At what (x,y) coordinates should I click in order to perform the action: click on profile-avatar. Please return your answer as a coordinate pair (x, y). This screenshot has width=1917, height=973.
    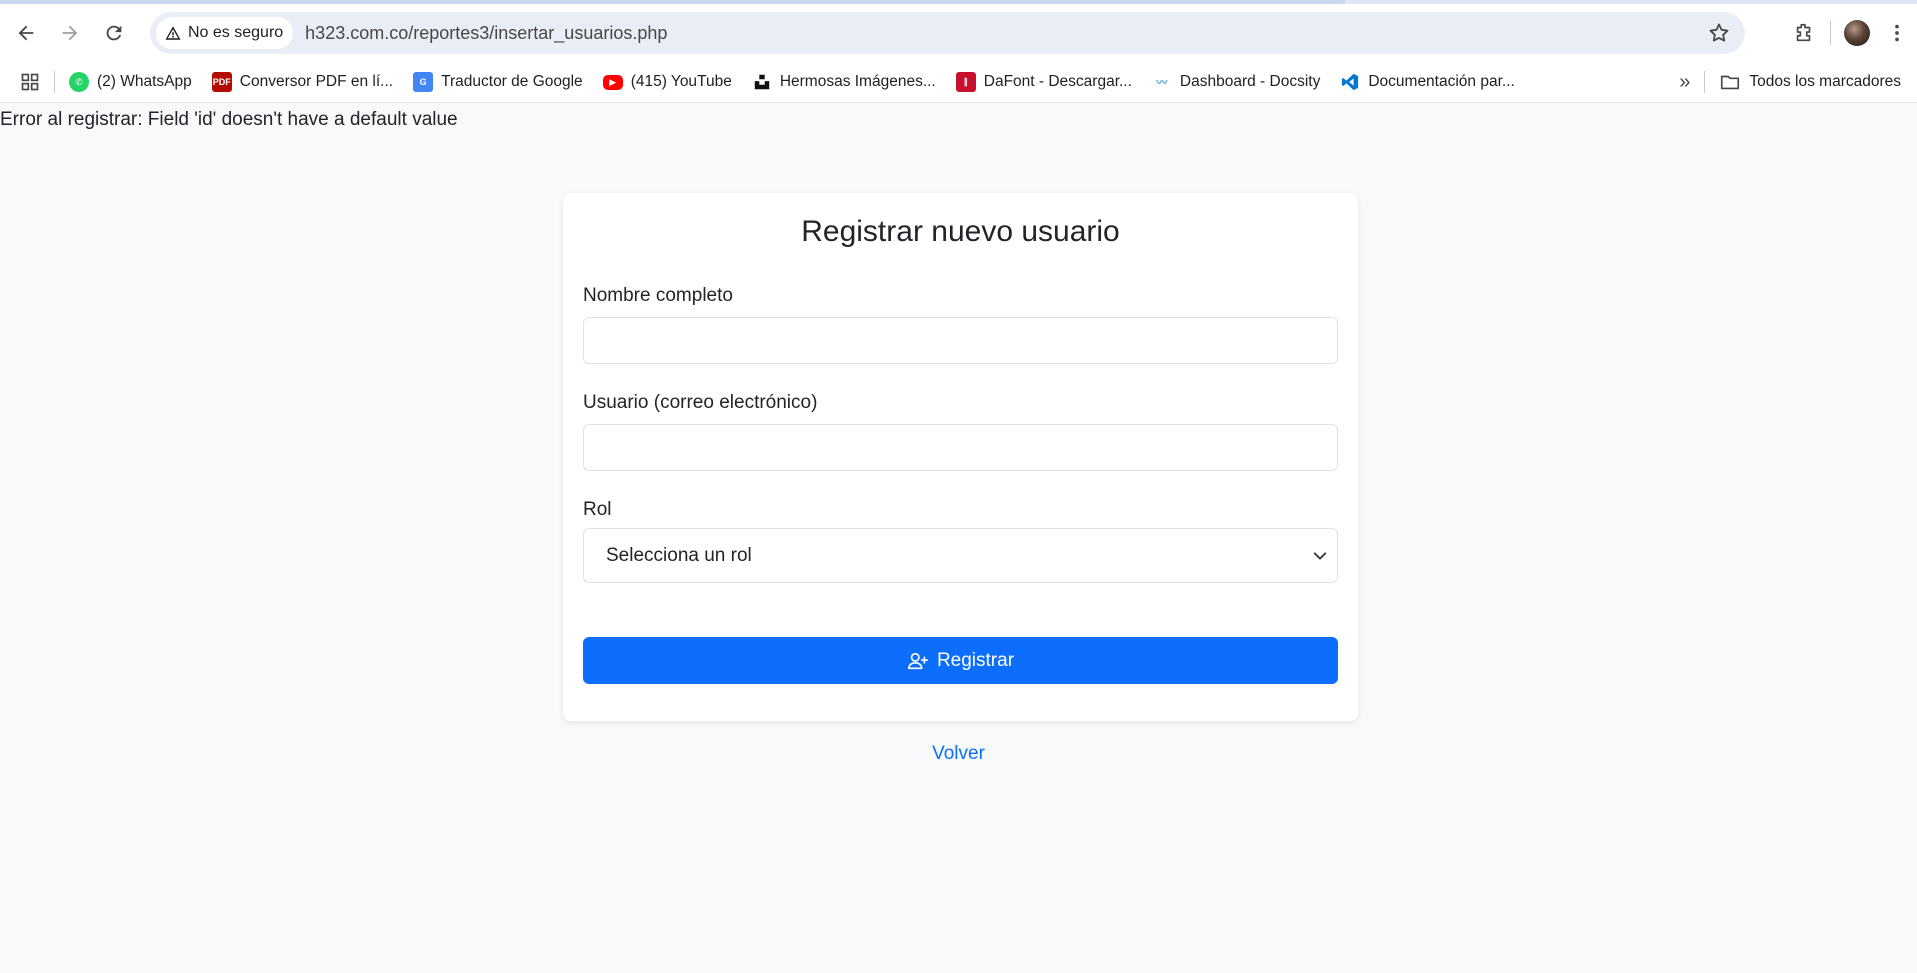
    Looking at the image, I should click on (1857, 33).